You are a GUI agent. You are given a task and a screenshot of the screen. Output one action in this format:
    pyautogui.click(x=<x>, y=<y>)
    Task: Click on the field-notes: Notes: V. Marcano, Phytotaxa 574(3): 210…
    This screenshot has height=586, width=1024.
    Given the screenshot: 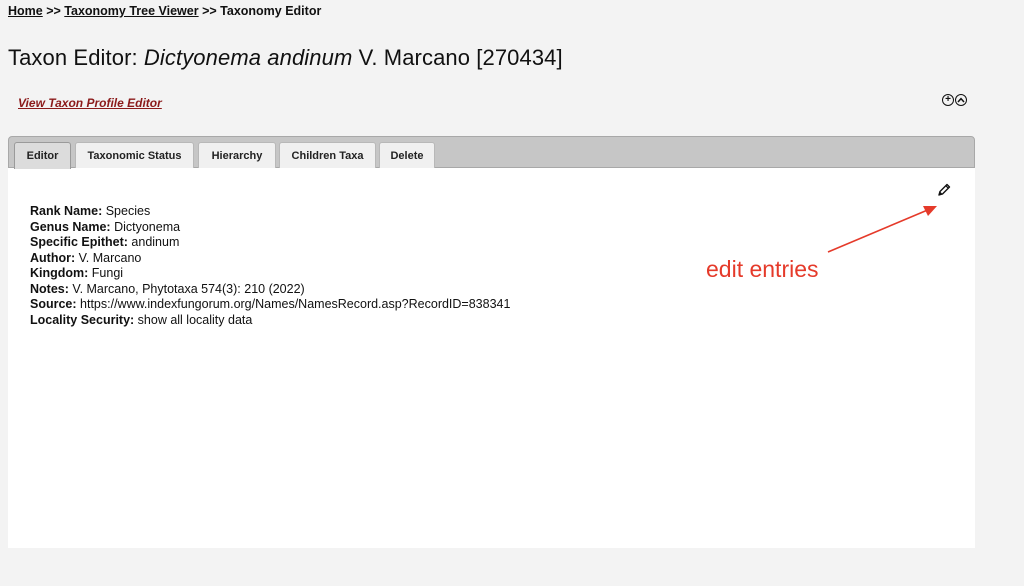 What is the action you would take?
    pyautogui.click(x=270, y=290)
    